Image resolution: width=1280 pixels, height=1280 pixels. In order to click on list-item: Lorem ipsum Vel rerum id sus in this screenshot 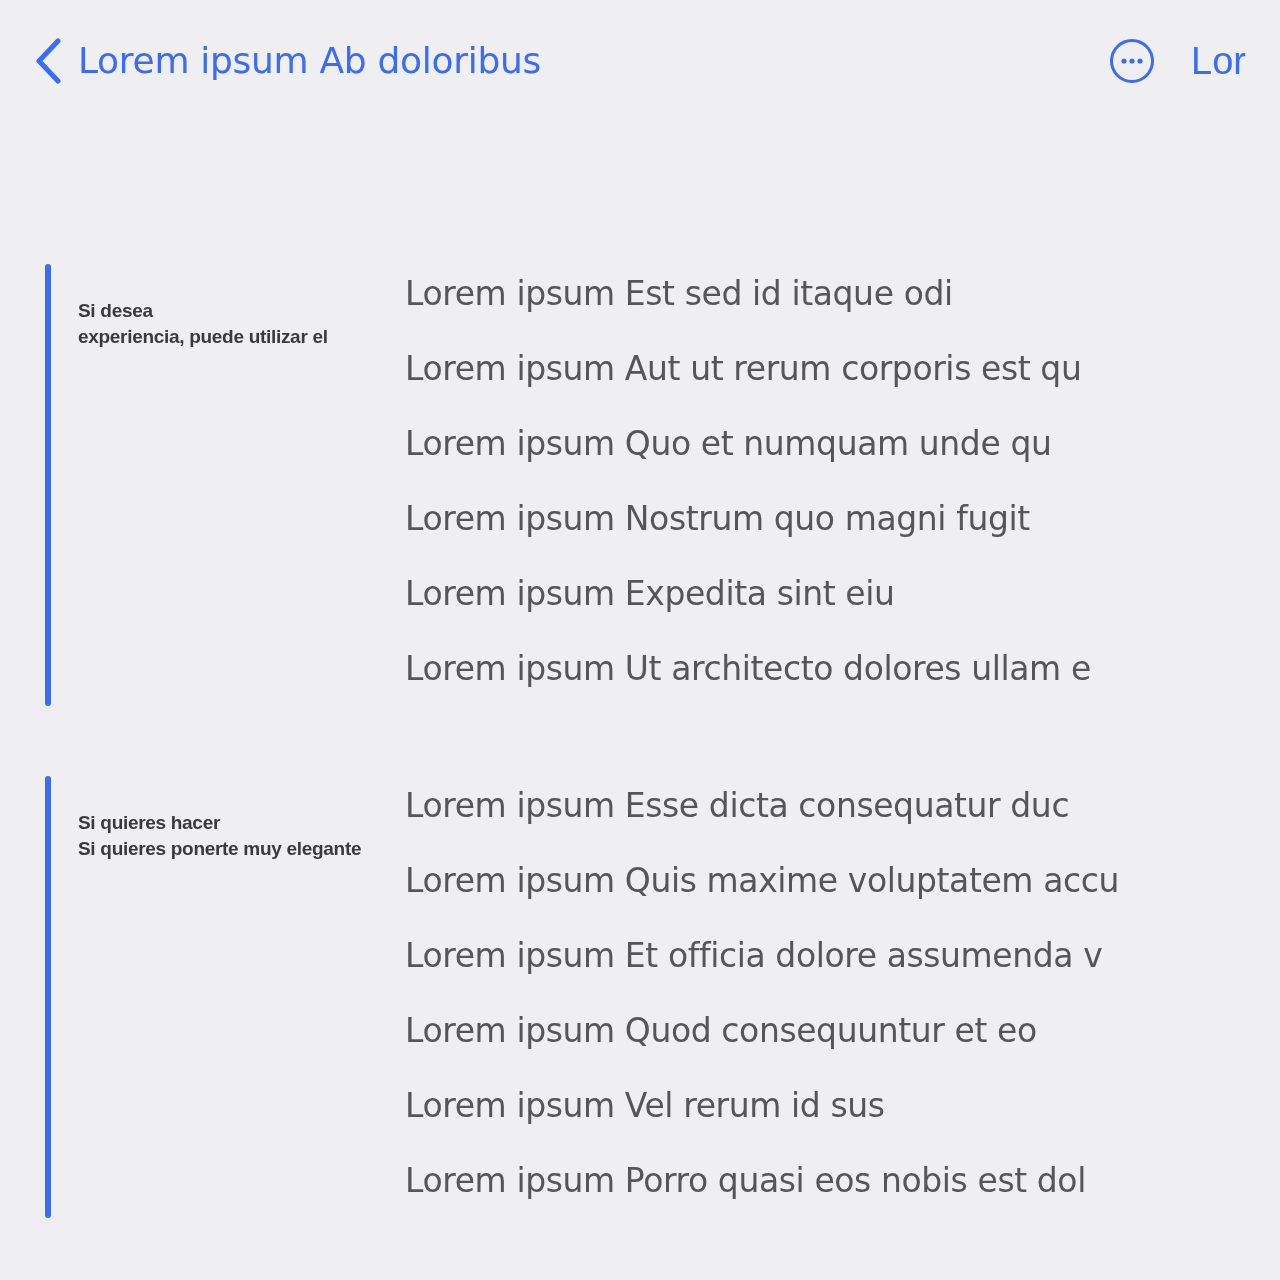, I will do `click(645, 1106)`.